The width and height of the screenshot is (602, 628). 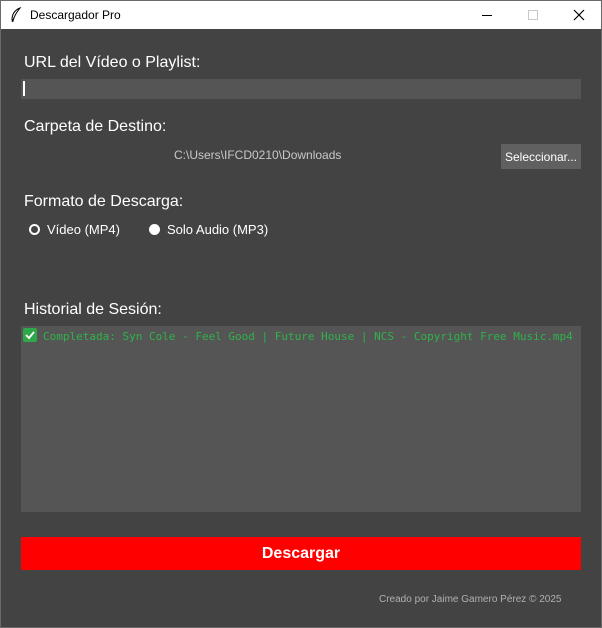 I want to click on text-cursor, so click(x=24, y=88).